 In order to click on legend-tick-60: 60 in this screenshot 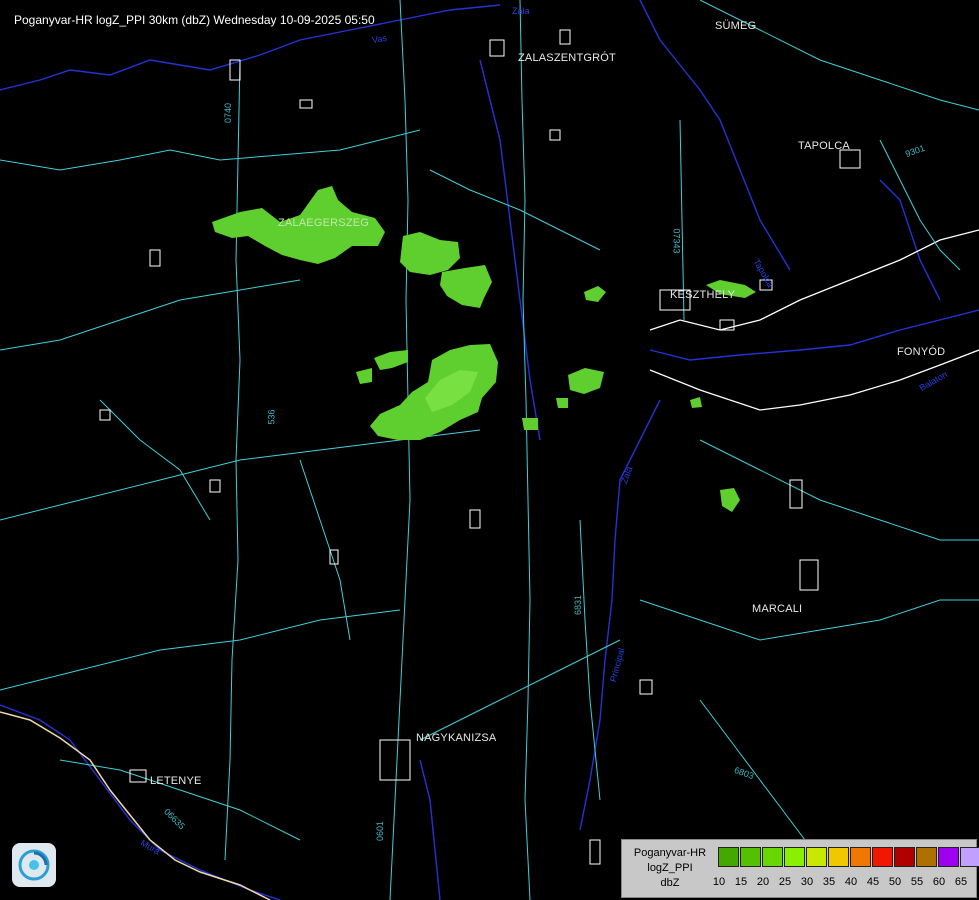, I will do `click(939, 882)`.